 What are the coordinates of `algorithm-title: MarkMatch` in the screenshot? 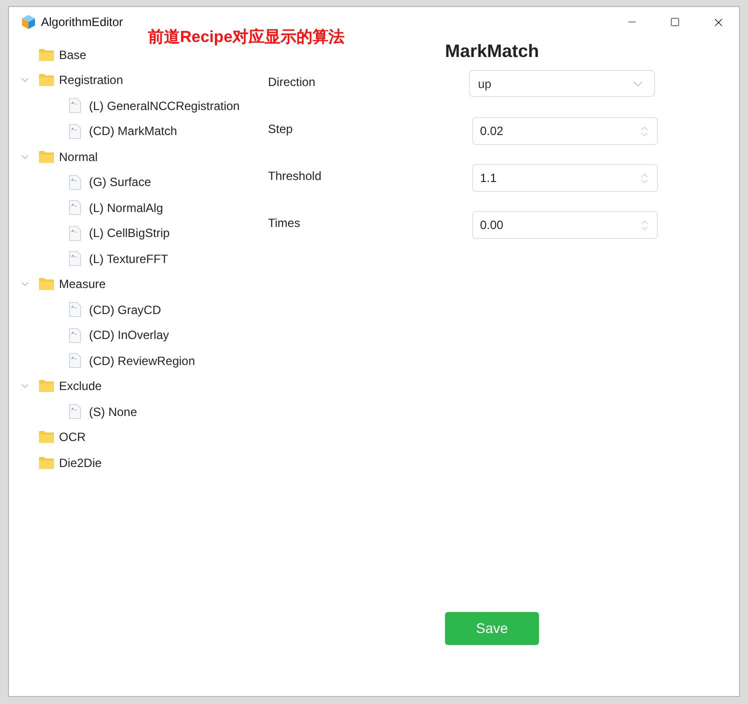 It's located at (492, 51).